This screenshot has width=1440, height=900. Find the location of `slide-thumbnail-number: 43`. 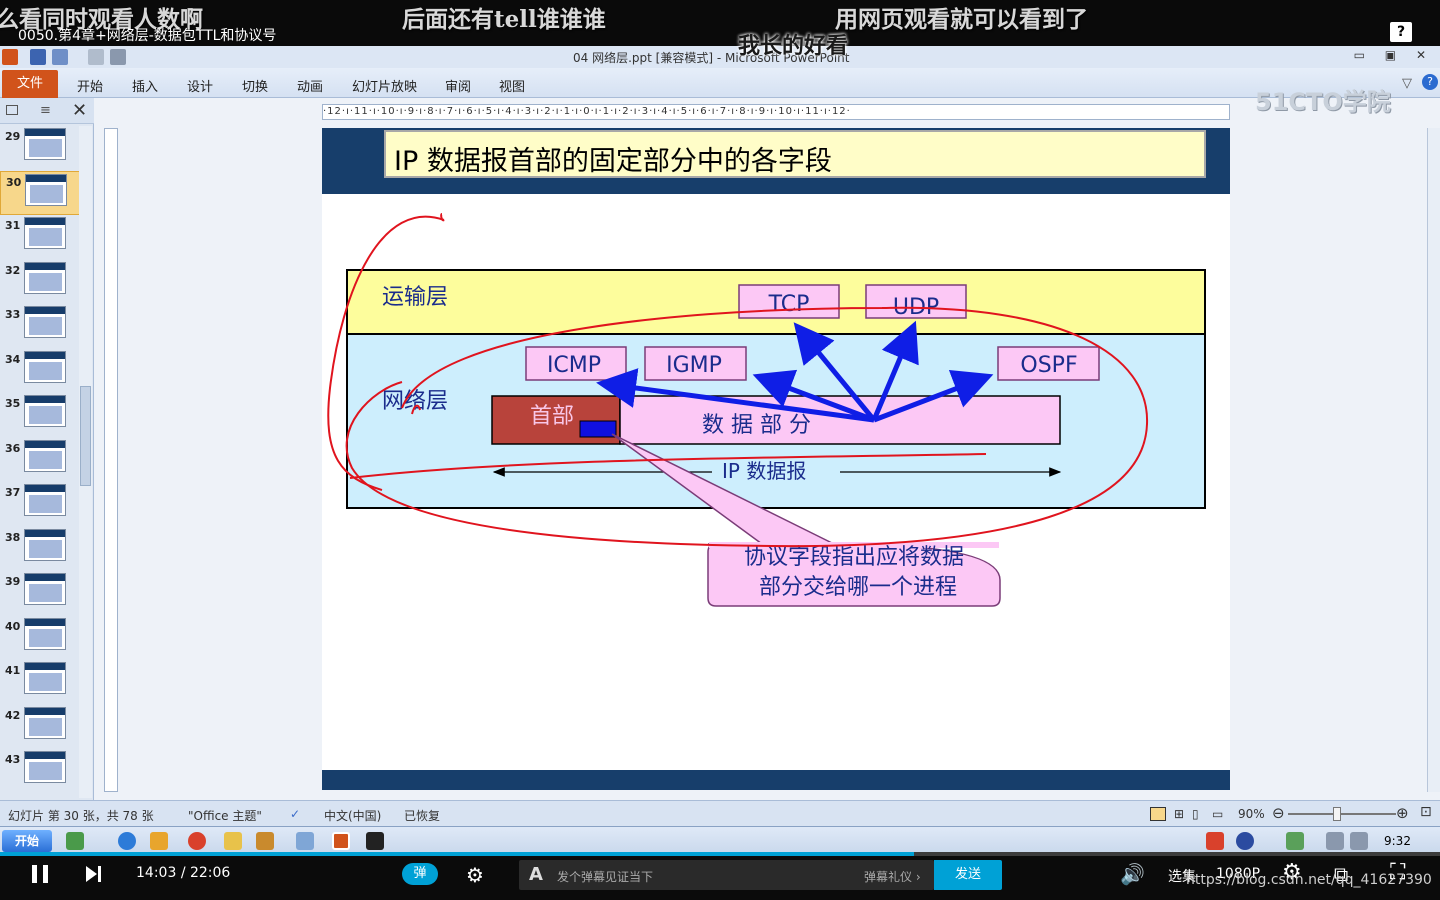

slide-thumbnail-number: 43 is located at coordinates (13, 759).